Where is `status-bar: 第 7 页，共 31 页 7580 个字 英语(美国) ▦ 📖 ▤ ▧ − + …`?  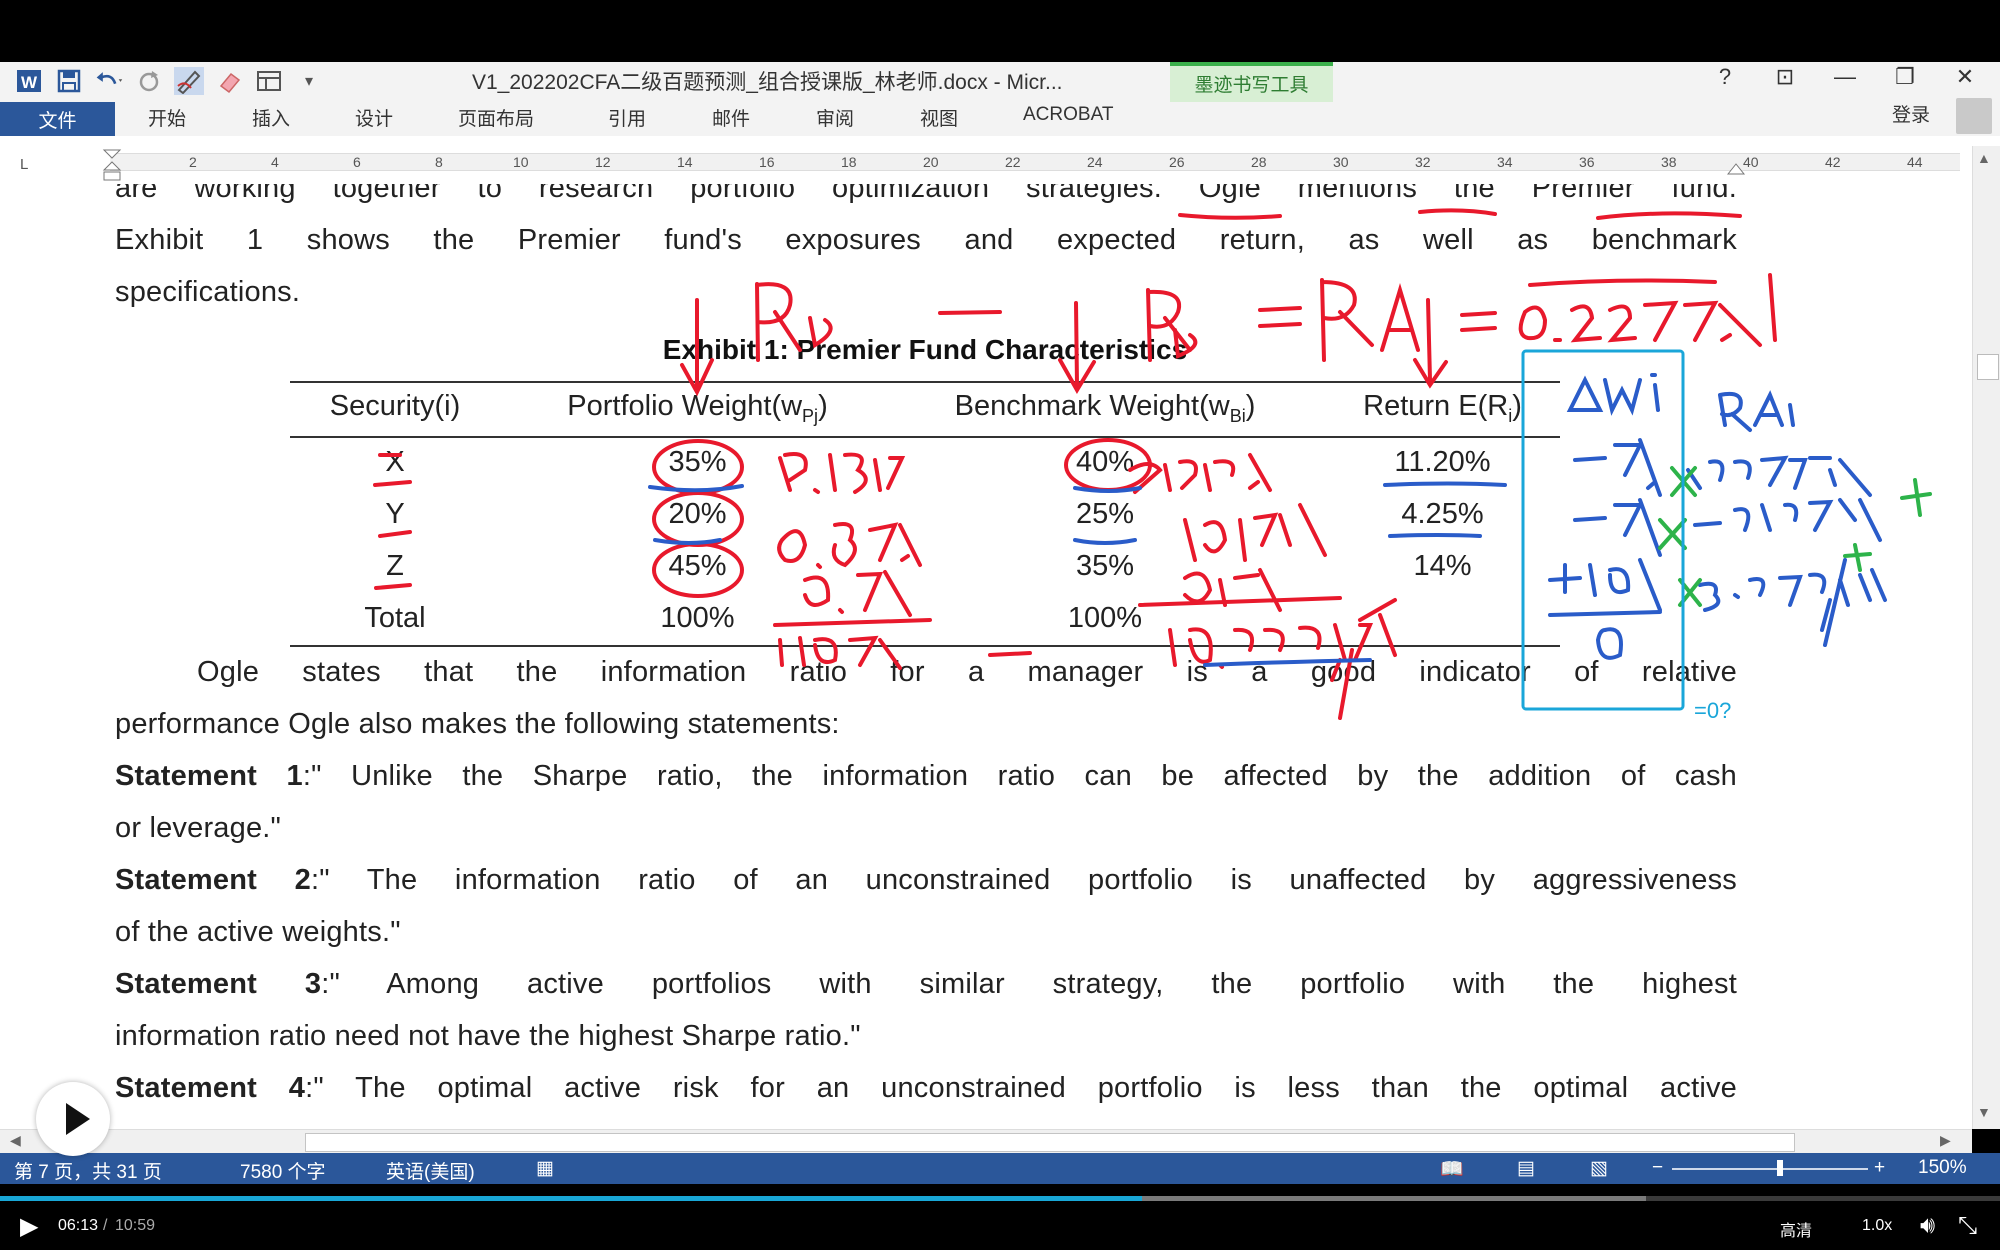
status-bar: 第 7 页，共 31 页 7580 个字 英语(美国) ▦ 📖 ▤ ▧ − + … is located at coordinates (1000, 1168).